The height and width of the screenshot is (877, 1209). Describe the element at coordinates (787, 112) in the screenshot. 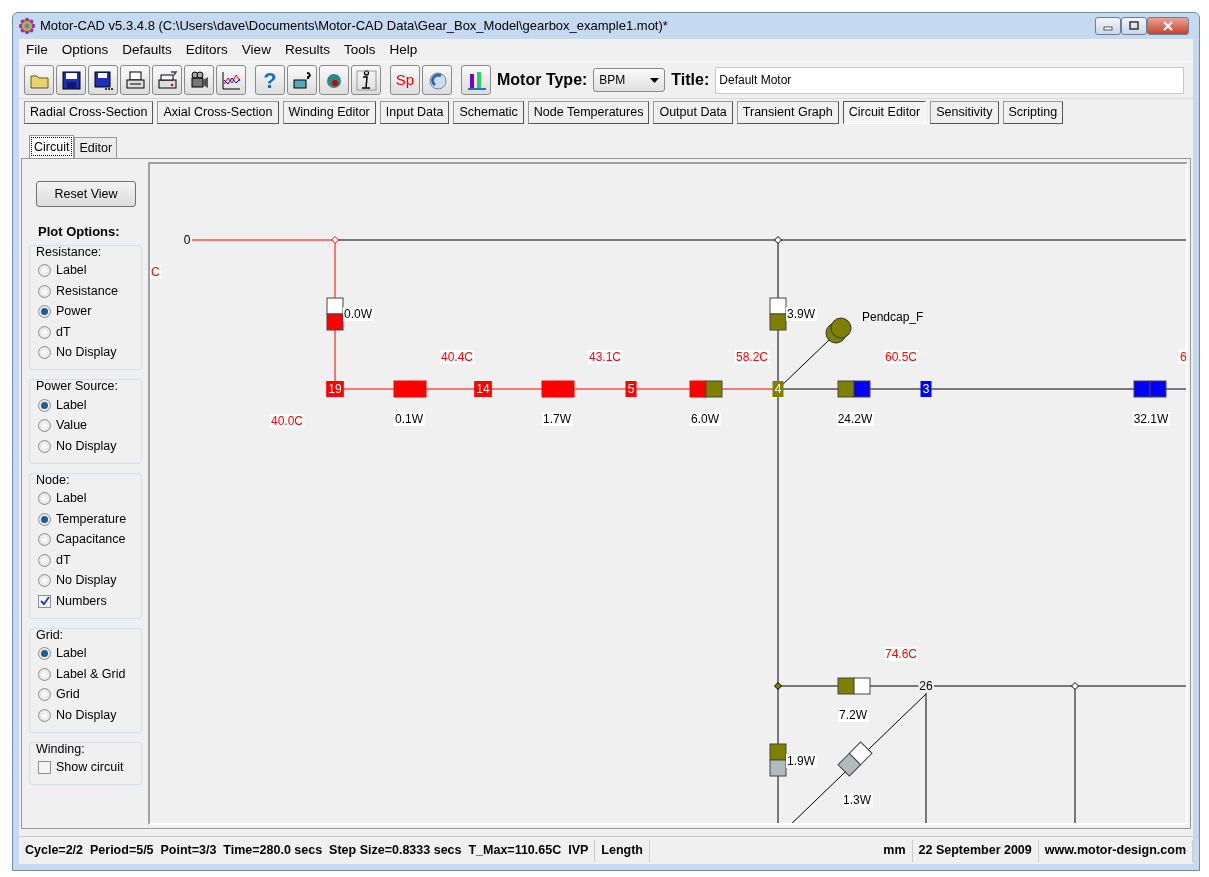

I see `tab: Transient Graph` at that location.